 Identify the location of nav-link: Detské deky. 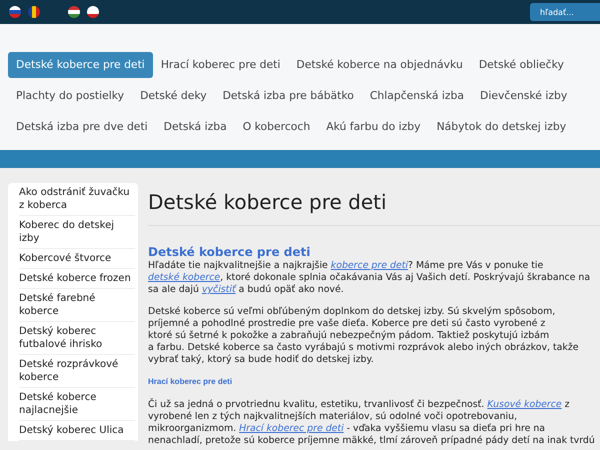
(173, 96).